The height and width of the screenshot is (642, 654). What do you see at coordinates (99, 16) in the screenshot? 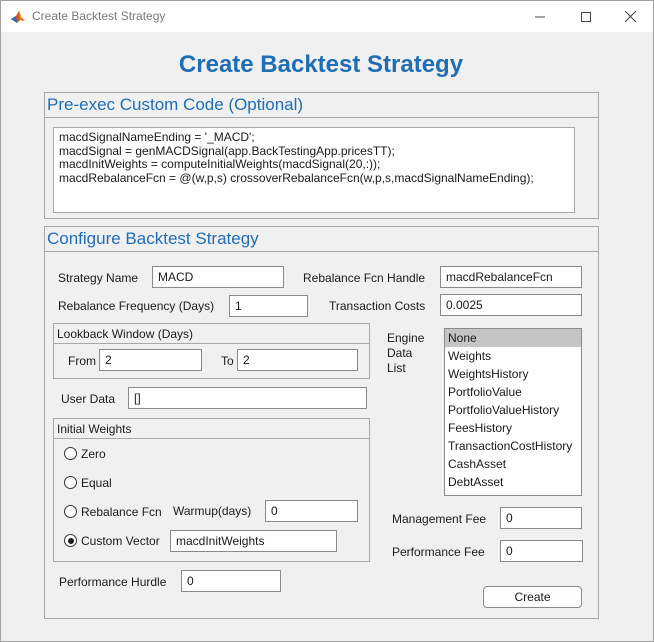
I see `window-title: Create Backtest Strategy` at bounding box center [99, 16].